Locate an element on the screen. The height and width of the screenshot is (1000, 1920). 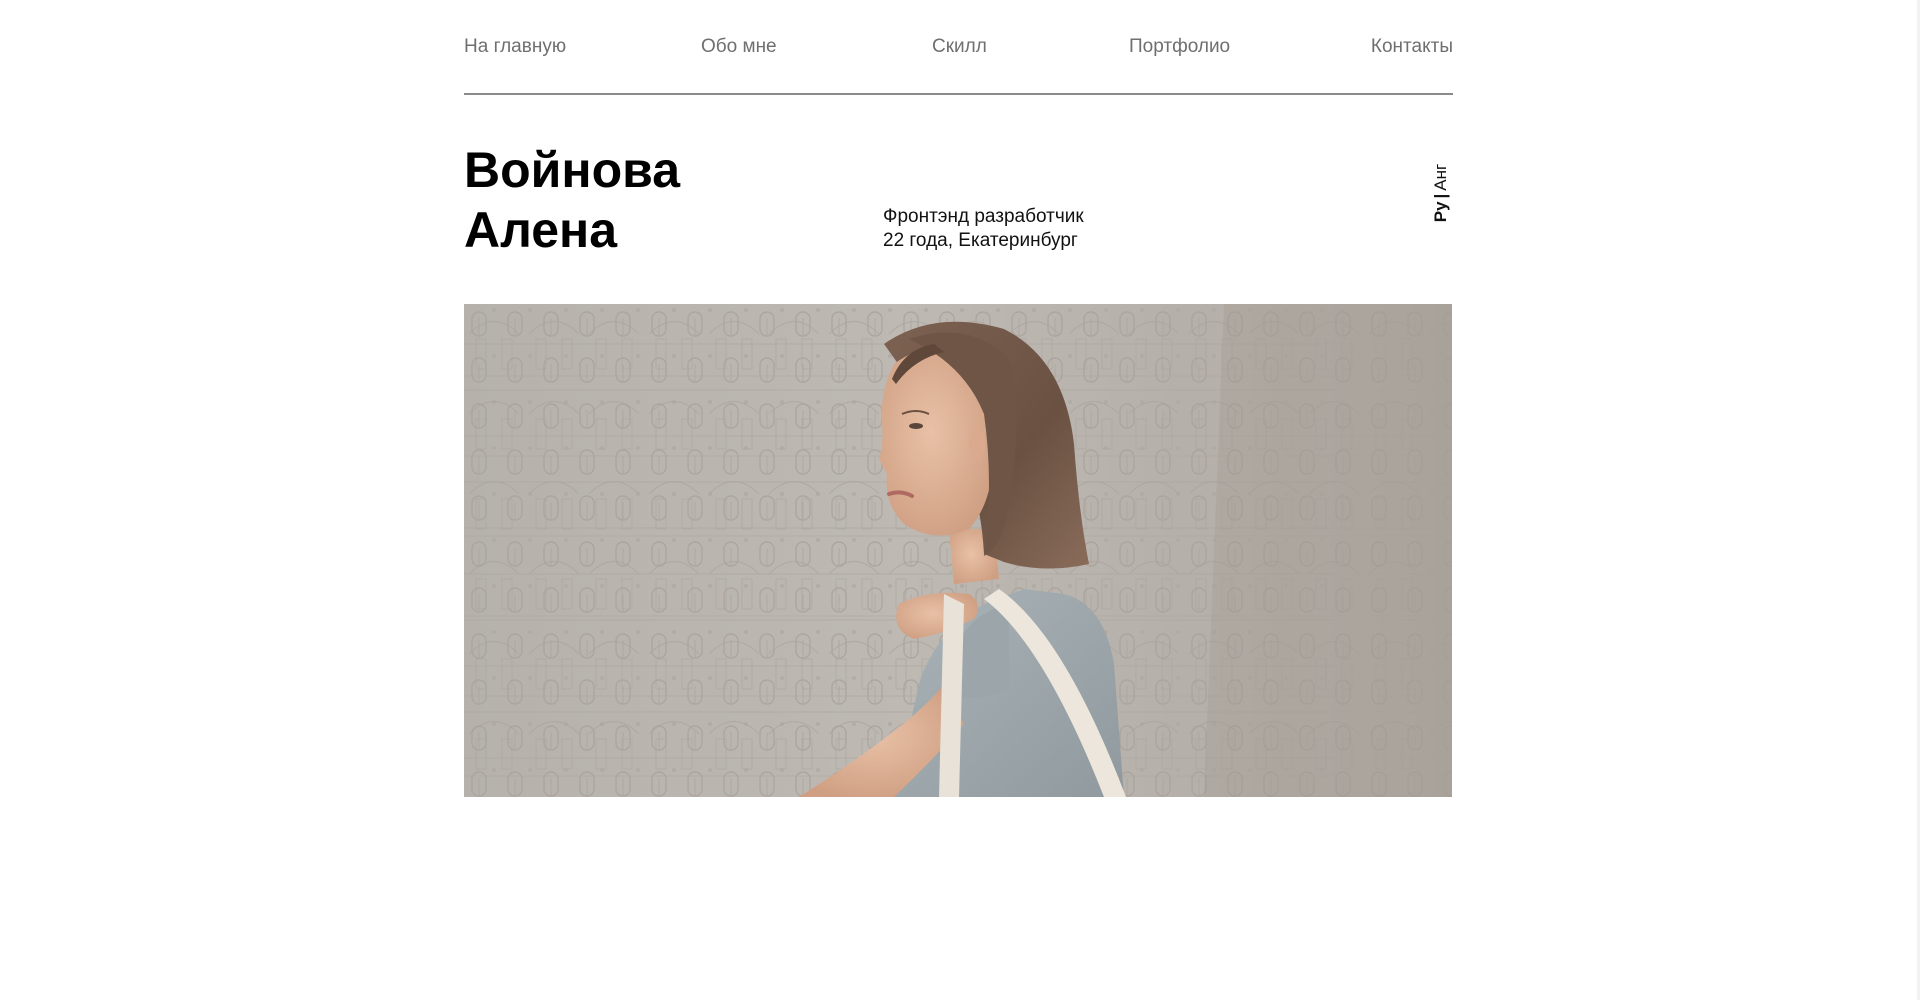
name-line-surname: Войнова is located at coordinates (572, 170).